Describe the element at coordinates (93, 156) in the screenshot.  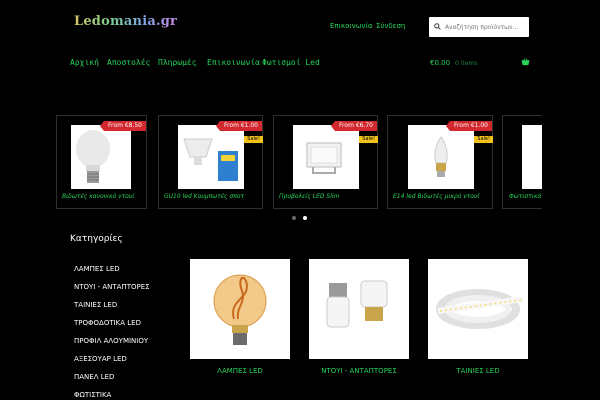
I see `led-bulb-image` at that location.